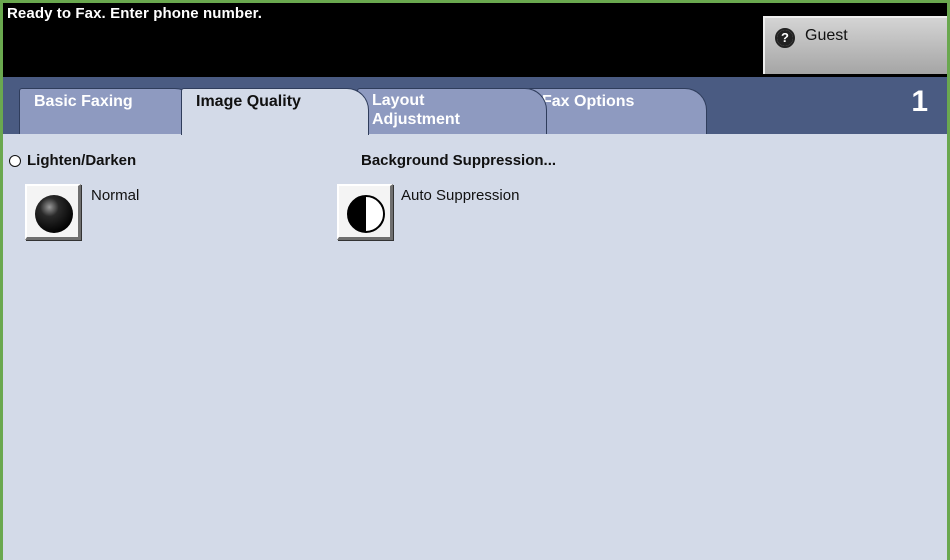  I want to click on radio-circle-icon, so click(15, 161).